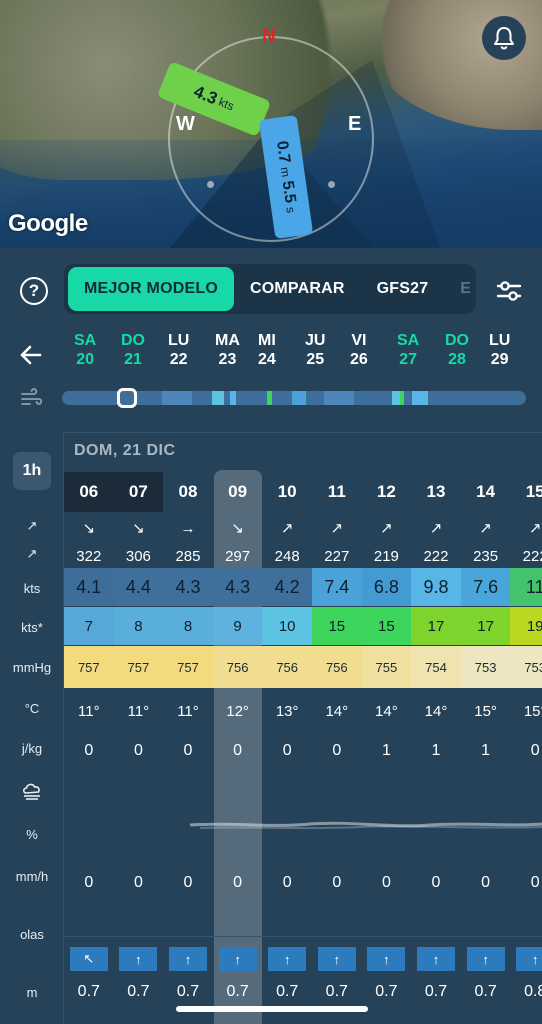 This screenshot has width=542, height=1024. I want to click on day-item: MI 24, so click(267, 350).